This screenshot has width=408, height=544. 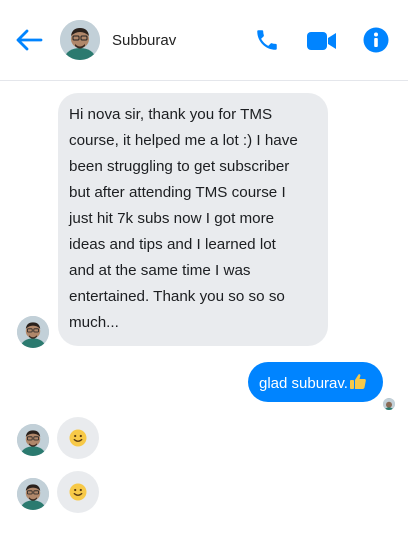 What do you see at coordinates (267, 40) in the screenshot?
I see `phone-icon` at bounding box center [267, 40].